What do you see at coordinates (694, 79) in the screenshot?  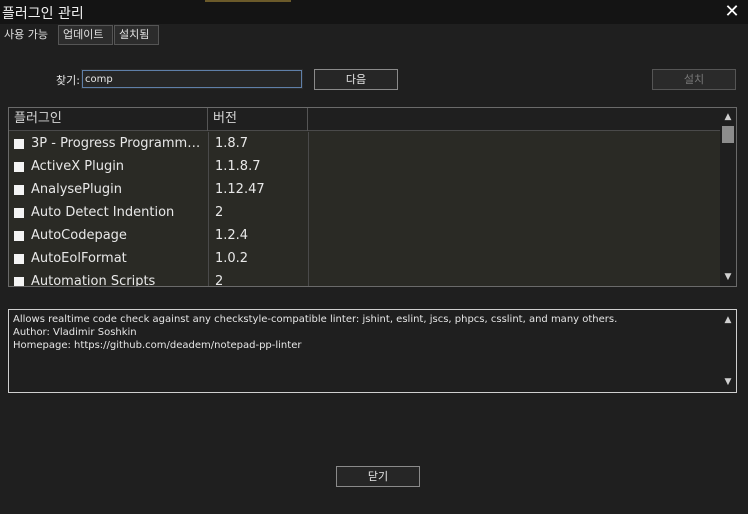 I see `install-button: 설치` at bounding box center [694, 79].